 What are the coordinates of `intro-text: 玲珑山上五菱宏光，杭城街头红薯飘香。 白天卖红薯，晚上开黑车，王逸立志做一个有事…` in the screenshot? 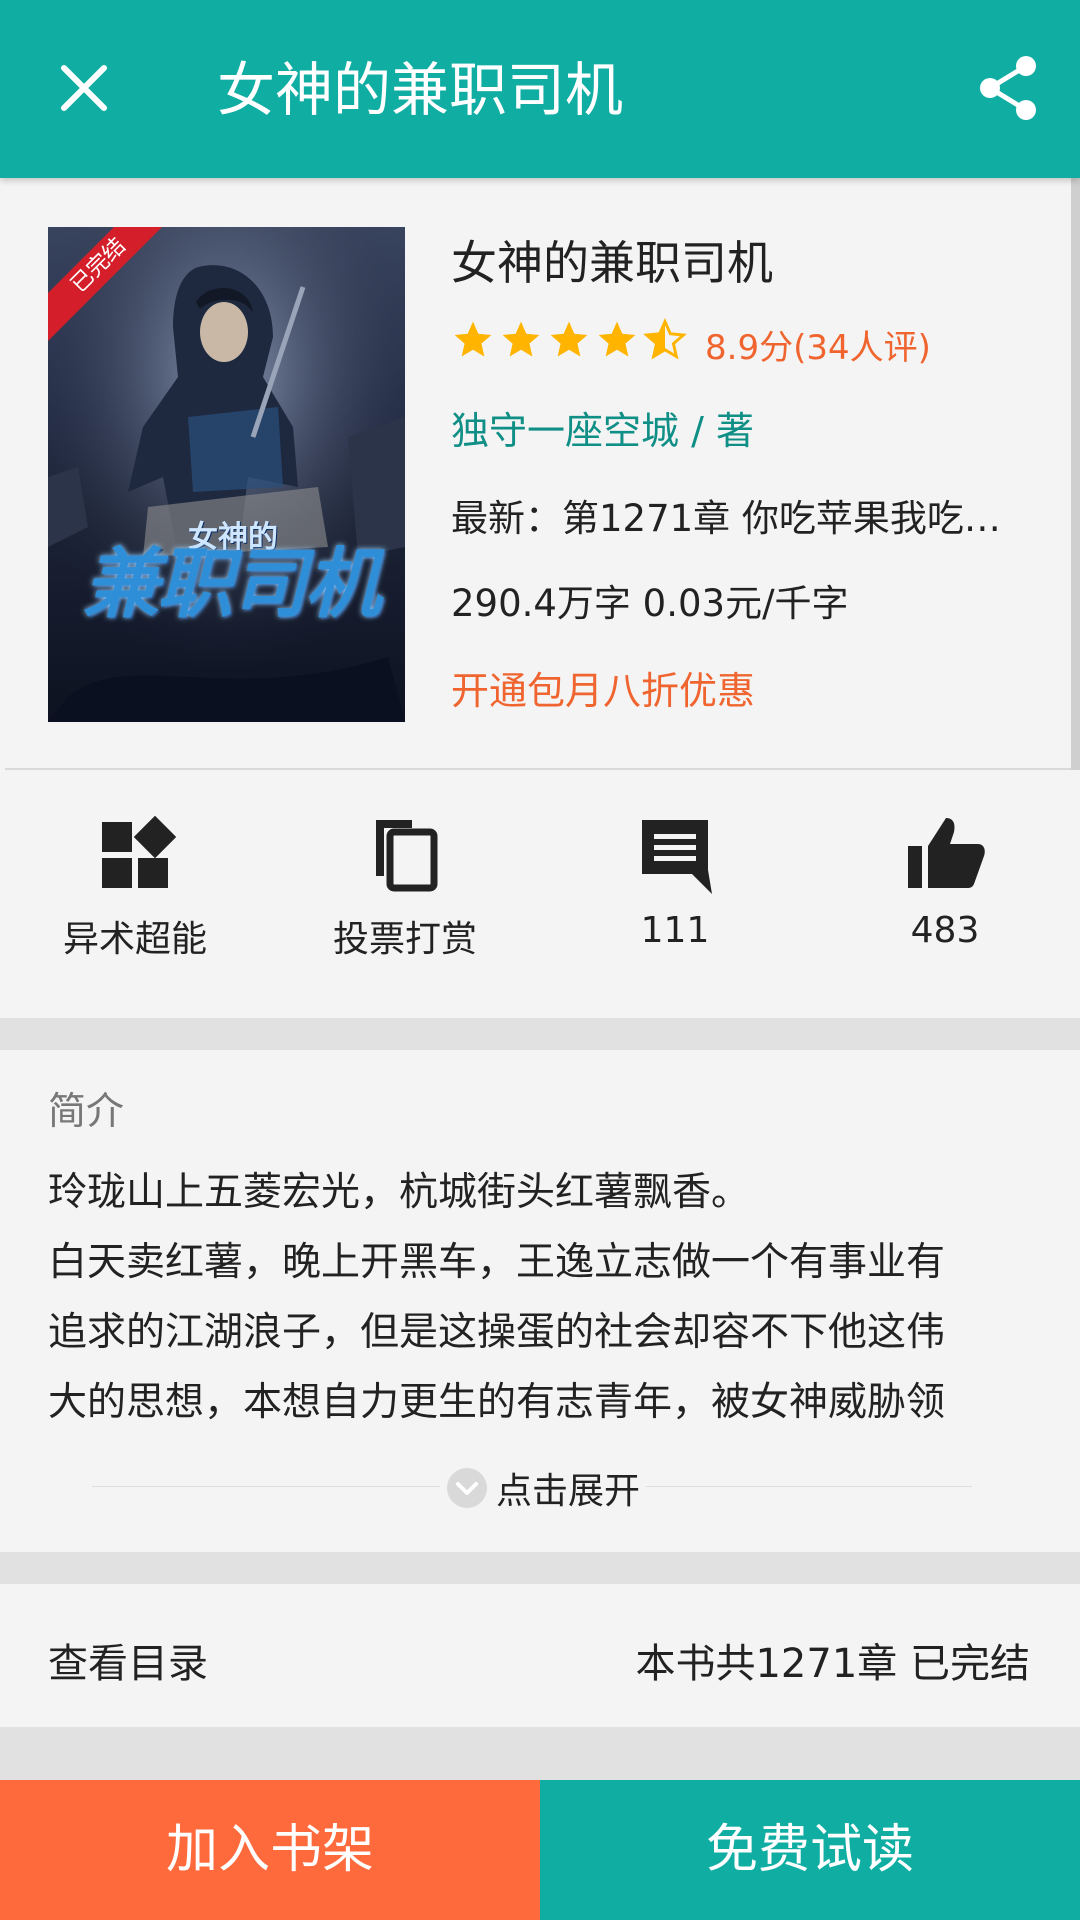 It's located at (538, 1298).